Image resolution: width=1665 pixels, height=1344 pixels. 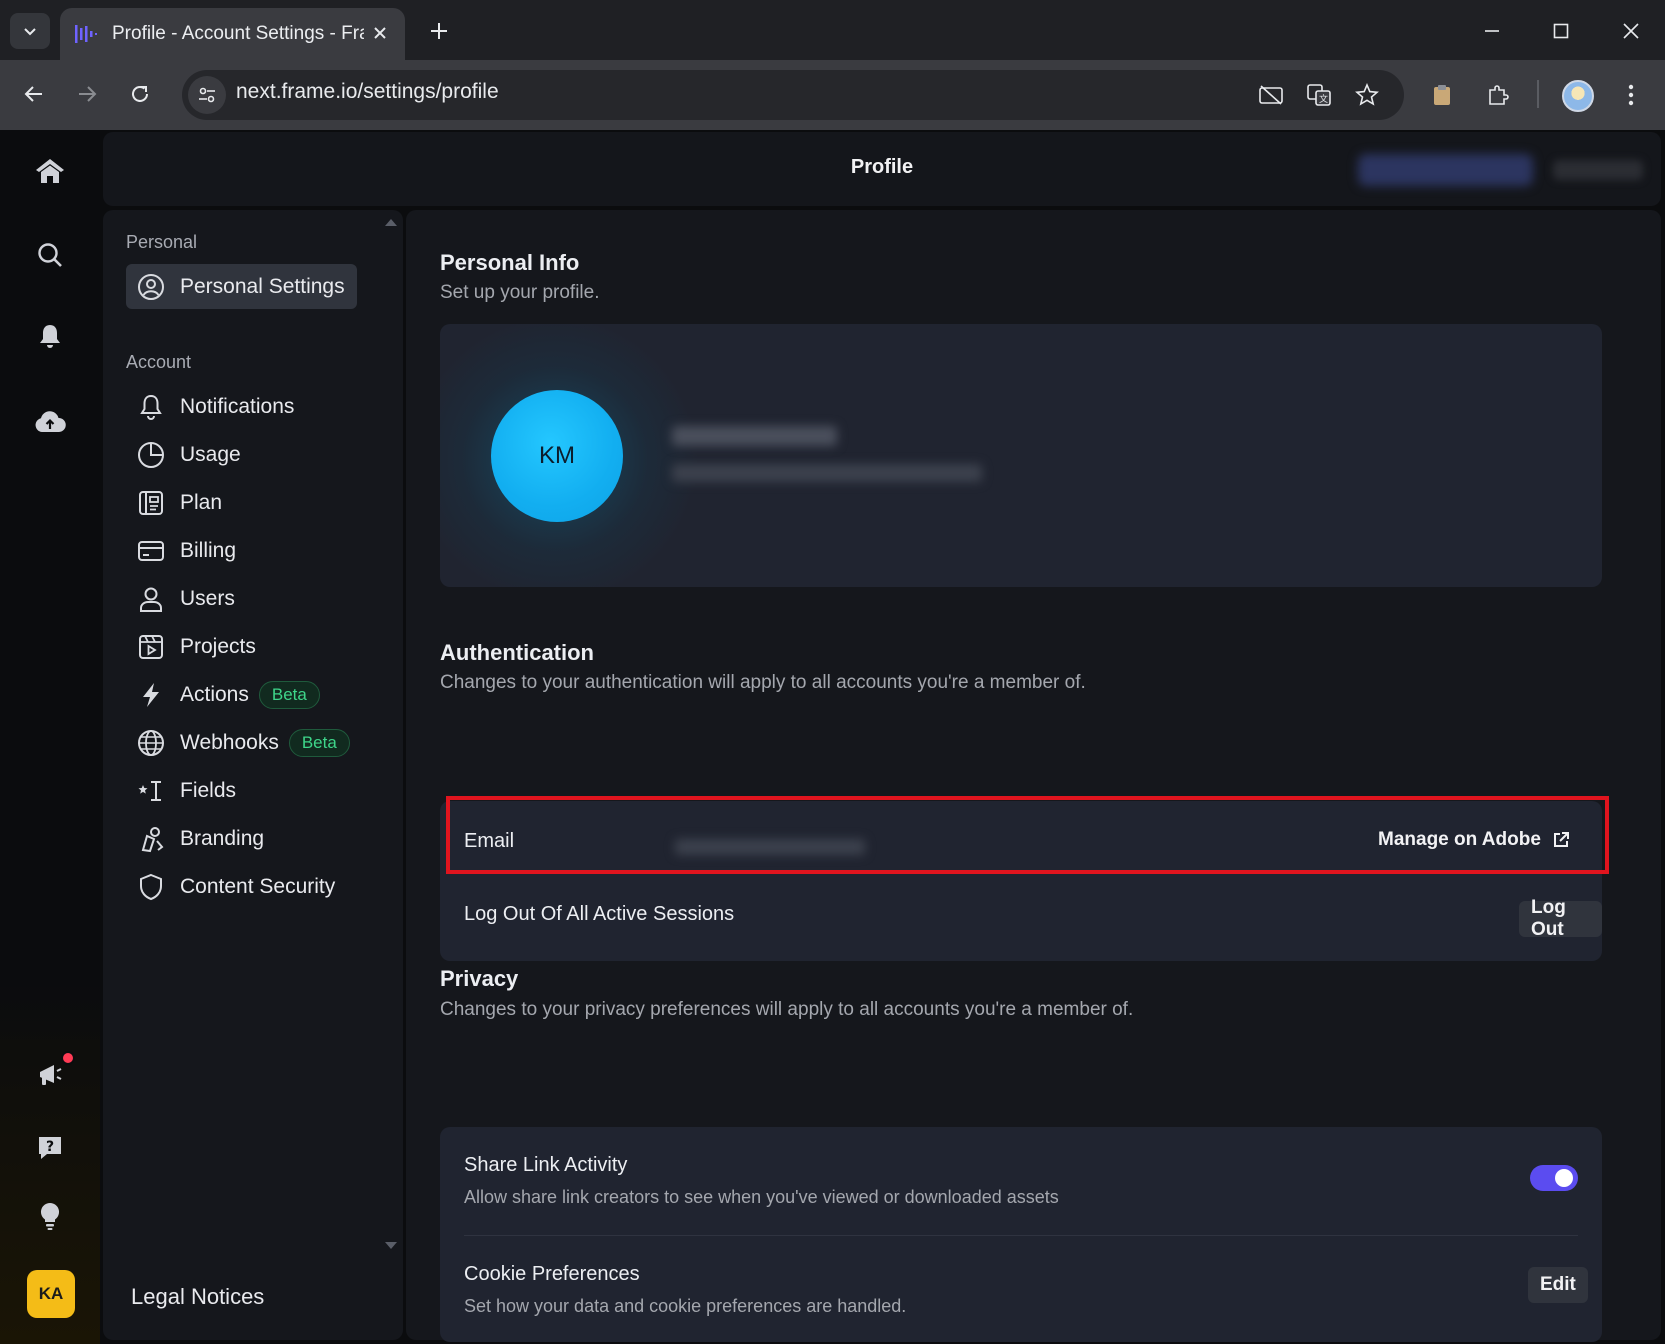 I want to click on blurred-user-name, so click(x=754, y=436).